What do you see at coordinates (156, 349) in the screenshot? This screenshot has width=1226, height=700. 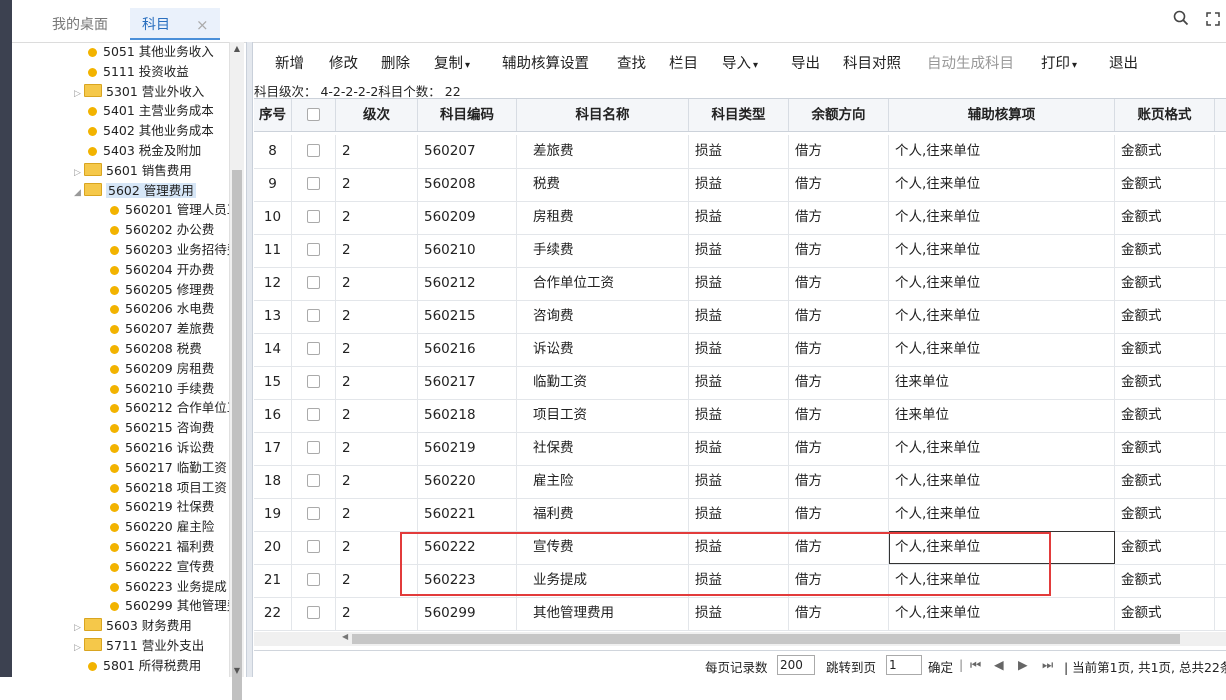 I see `tree-leaf: 560208 税费` at bounding box center [156, 349].